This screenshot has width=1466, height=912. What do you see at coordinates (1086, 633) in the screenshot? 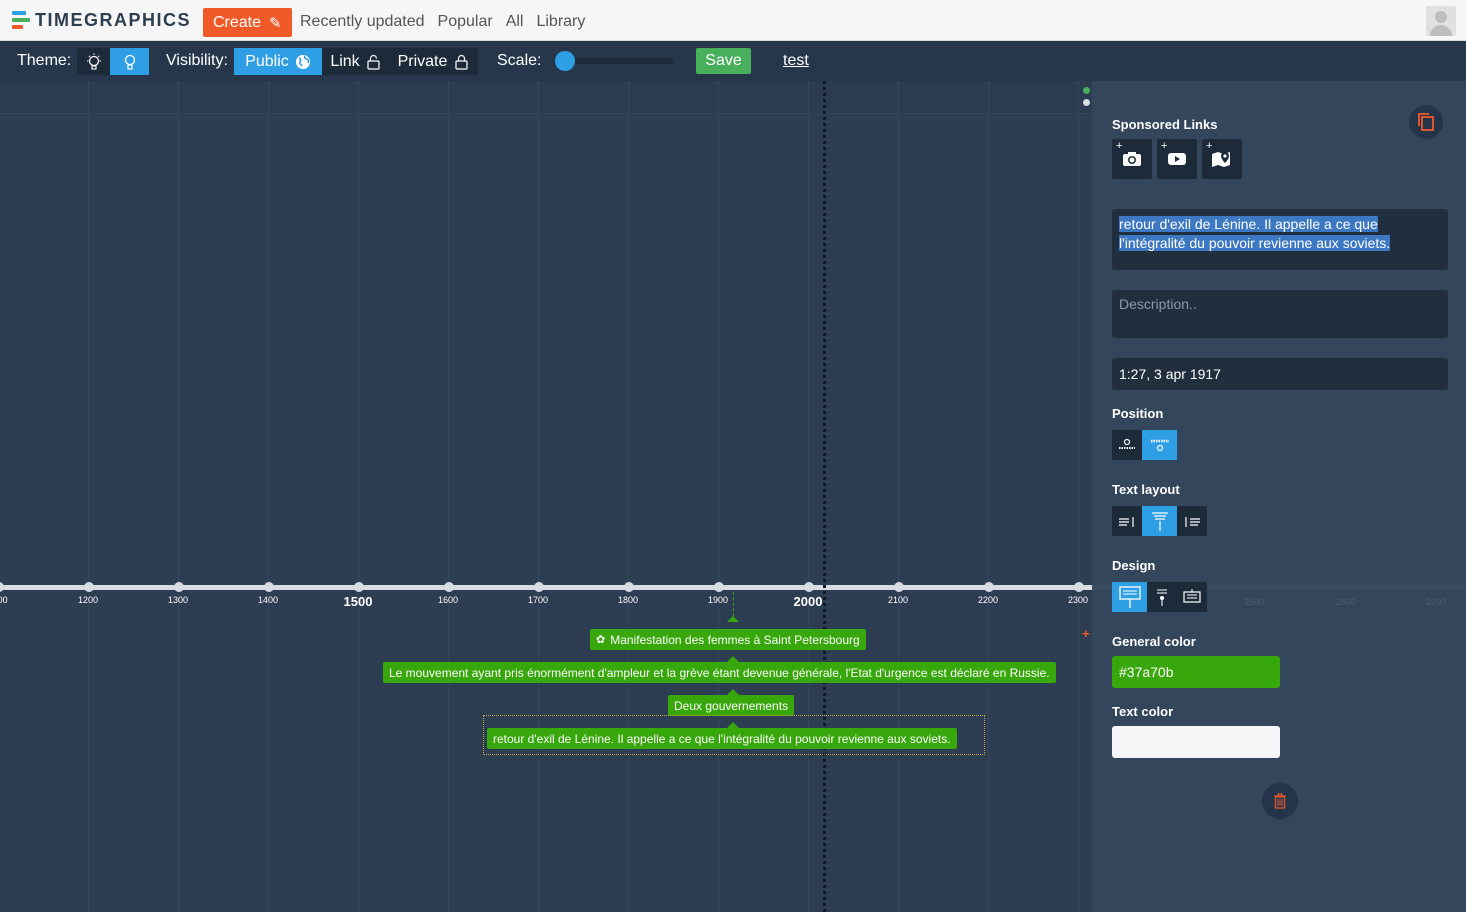
I see `add-event-icon: +` at bounding box center [1086, 633].